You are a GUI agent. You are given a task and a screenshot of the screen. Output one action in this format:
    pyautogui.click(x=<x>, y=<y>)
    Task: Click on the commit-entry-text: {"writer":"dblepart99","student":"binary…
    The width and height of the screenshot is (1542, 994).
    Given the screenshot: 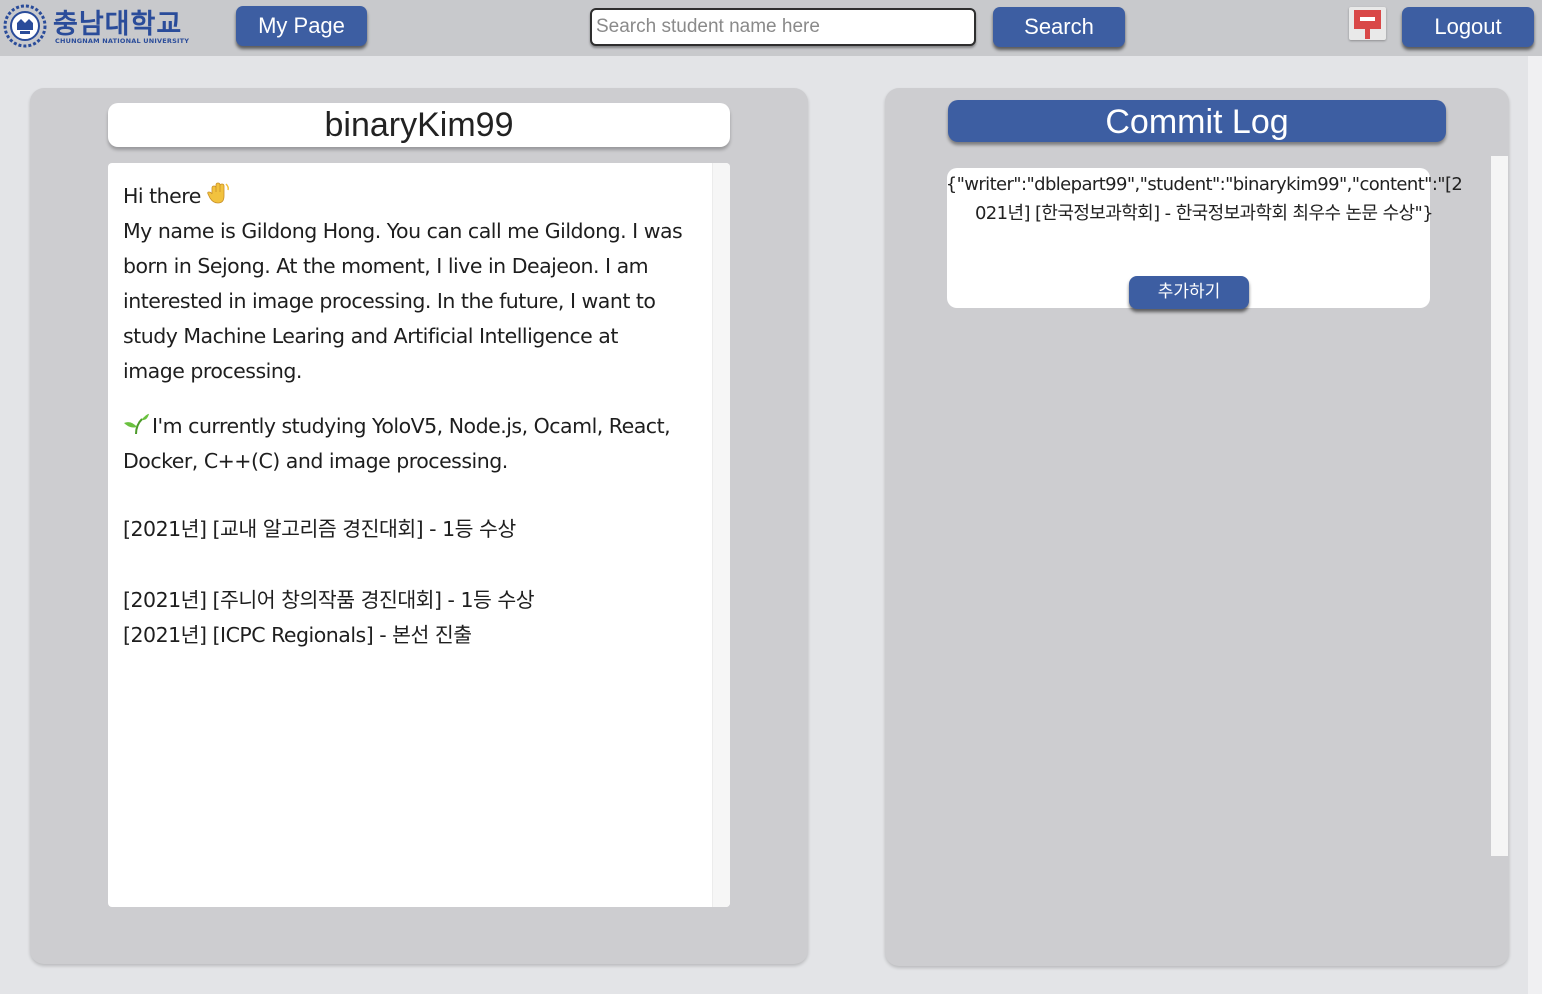 What is the action you would take?
    pyautogui.click(x=1204, y=199)
    